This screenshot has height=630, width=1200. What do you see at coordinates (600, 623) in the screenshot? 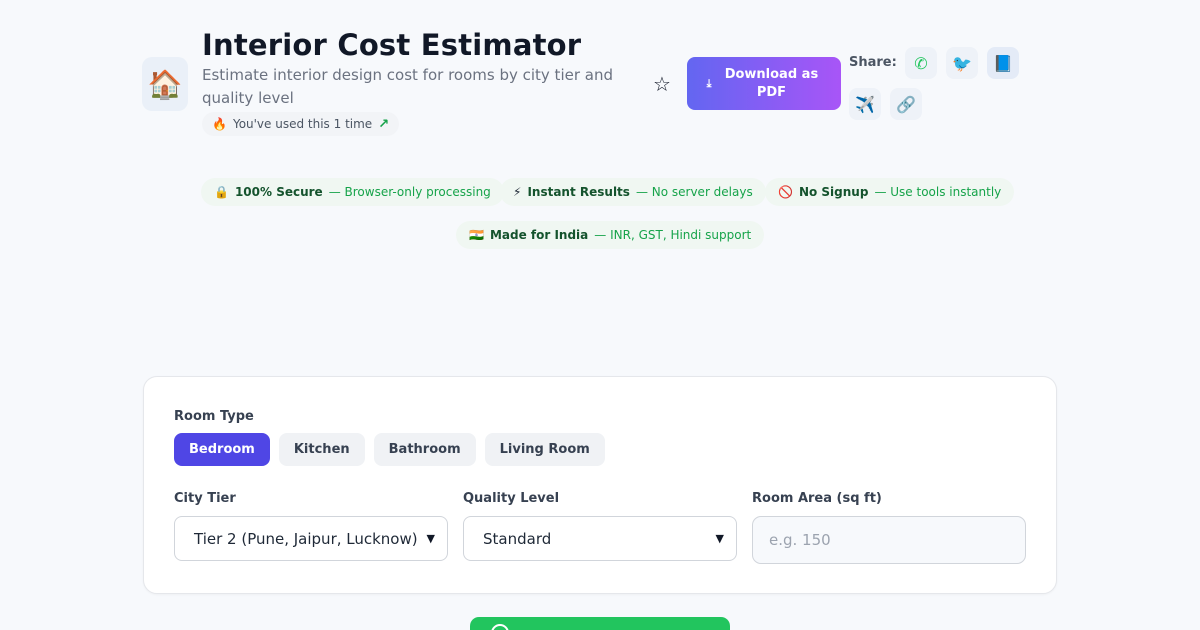
I see `calculate-button` at bounding box center [600, 623].